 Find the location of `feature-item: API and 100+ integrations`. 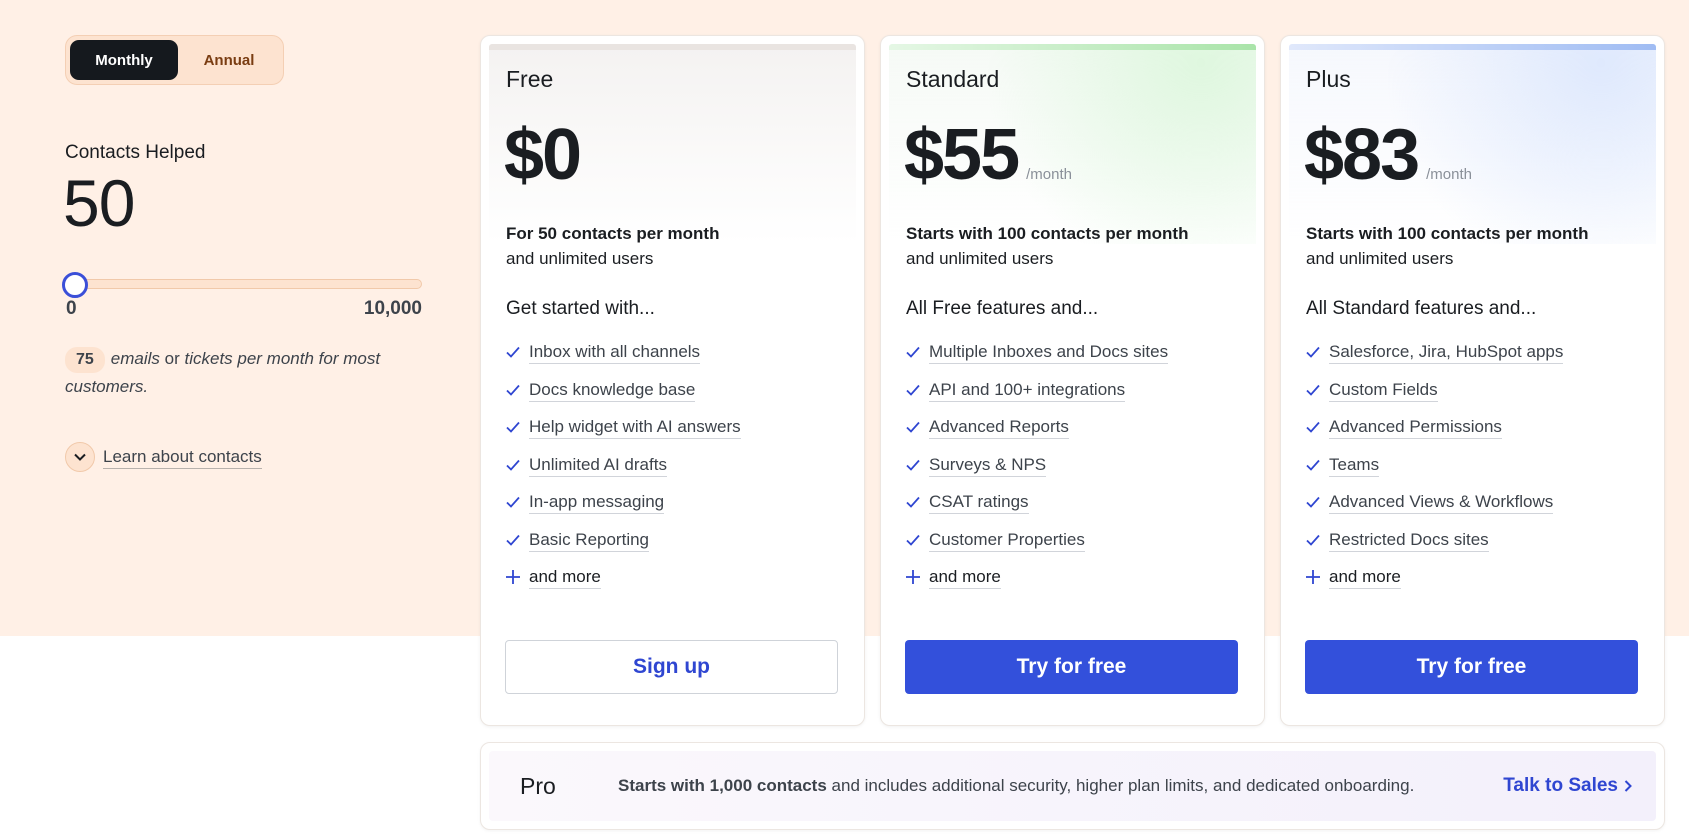

feature-item: API and 100+ integrations is located at coordinates (1075, 398).